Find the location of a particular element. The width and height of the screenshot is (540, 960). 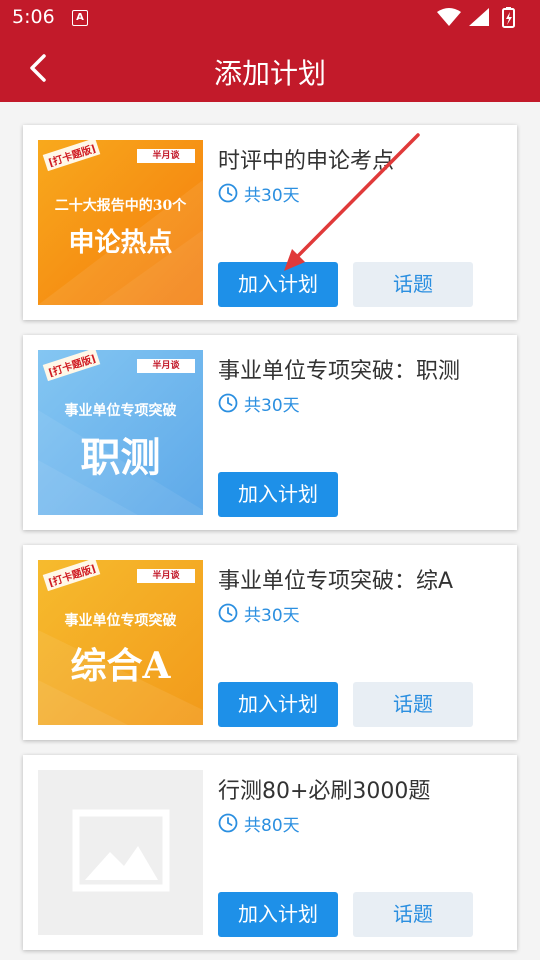

plan-duration: 共80天 is located at coordinates (259, 824).